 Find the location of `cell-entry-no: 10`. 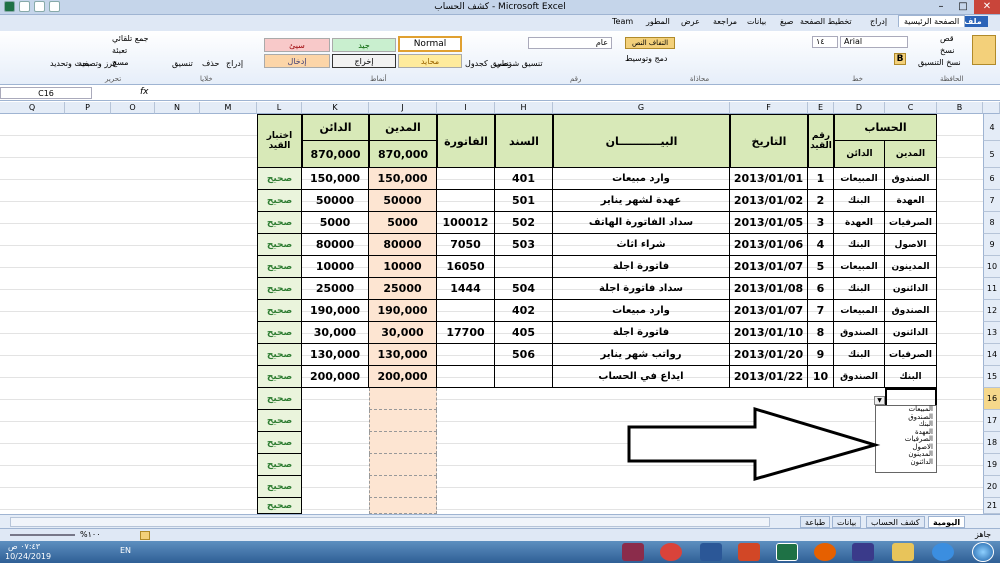

cell-entry-no: 10 is located at coordinates (821, 377).